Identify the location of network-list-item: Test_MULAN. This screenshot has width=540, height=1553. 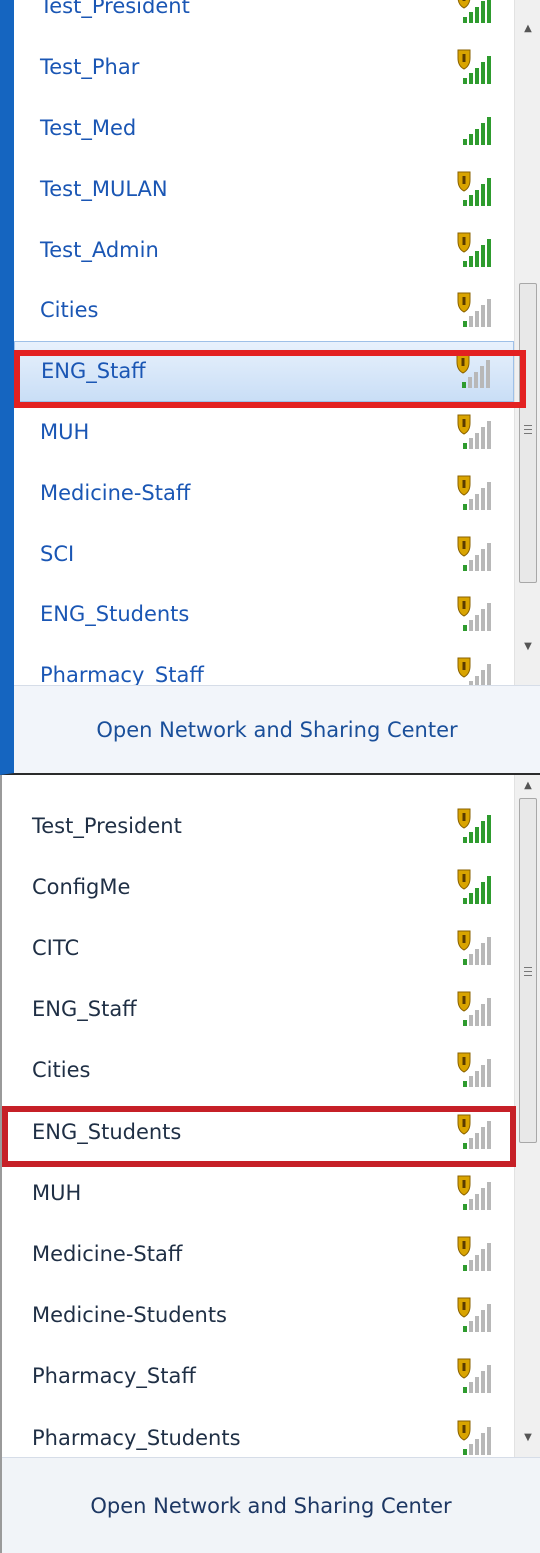
(264, 188).